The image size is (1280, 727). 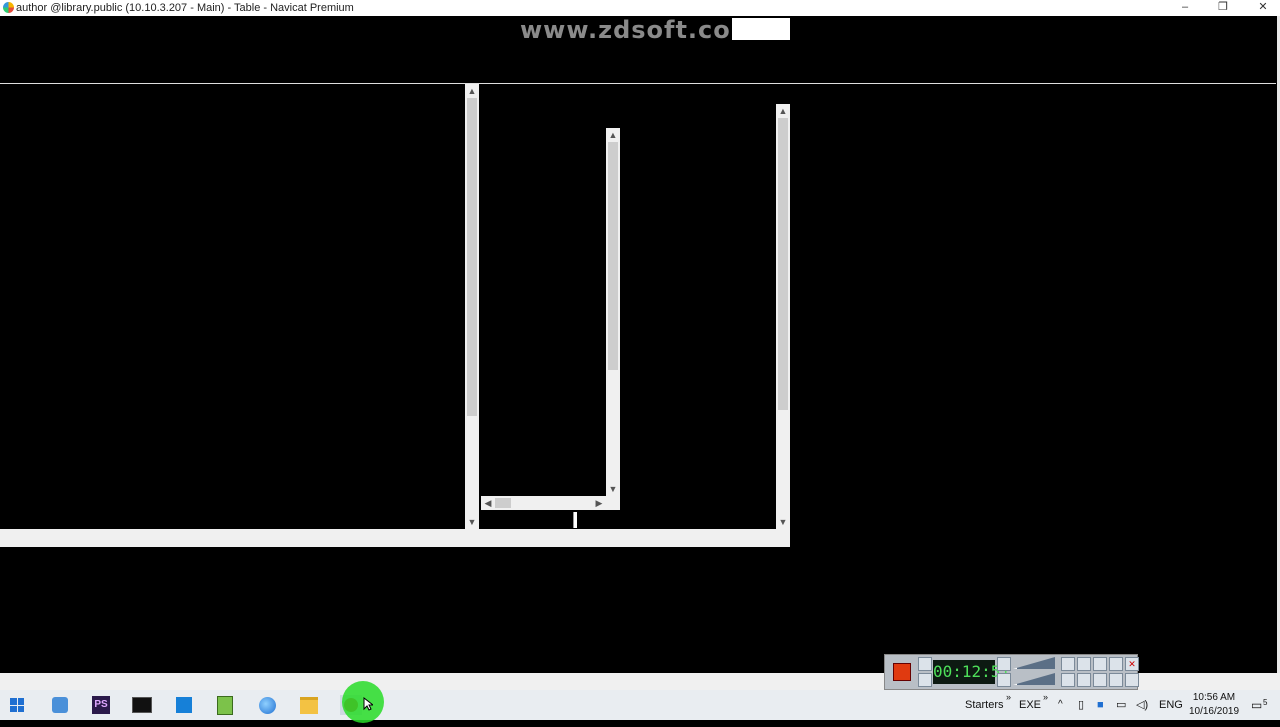 I want to click on browser-icon, so click(x=60, y=705).